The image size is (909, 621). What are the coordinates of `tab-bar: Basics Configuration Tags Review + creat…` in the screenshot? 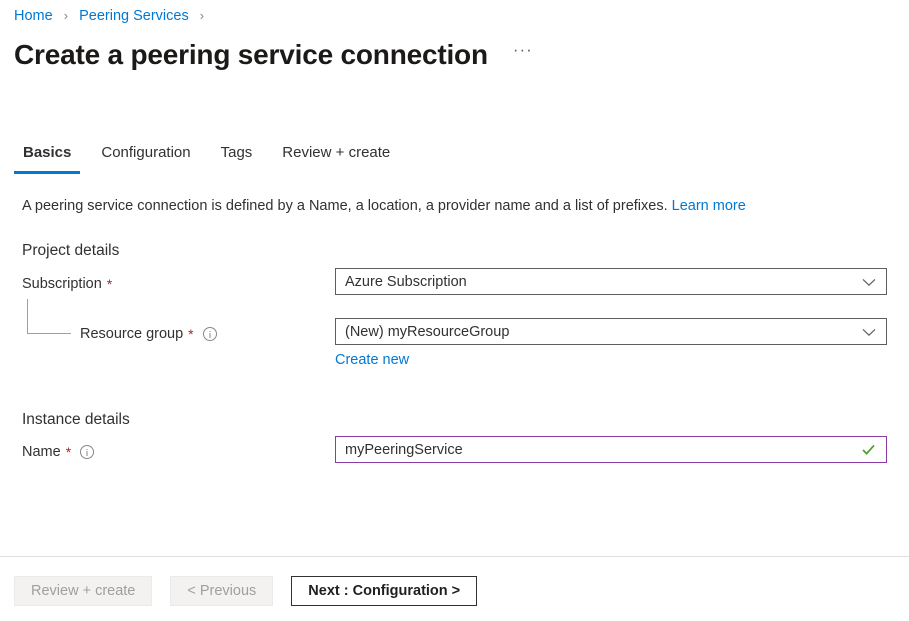 It's located at (212, 158).